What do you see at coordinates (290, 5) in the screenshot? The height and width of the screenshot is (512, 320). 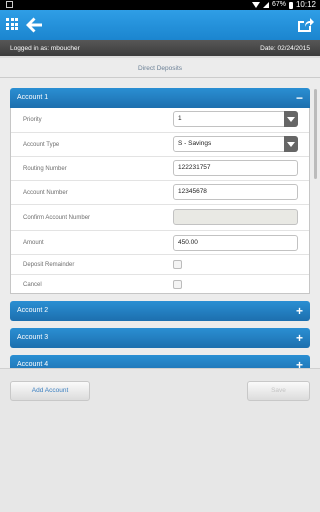 I see `battery-icon` at bounding box center [290, 5].